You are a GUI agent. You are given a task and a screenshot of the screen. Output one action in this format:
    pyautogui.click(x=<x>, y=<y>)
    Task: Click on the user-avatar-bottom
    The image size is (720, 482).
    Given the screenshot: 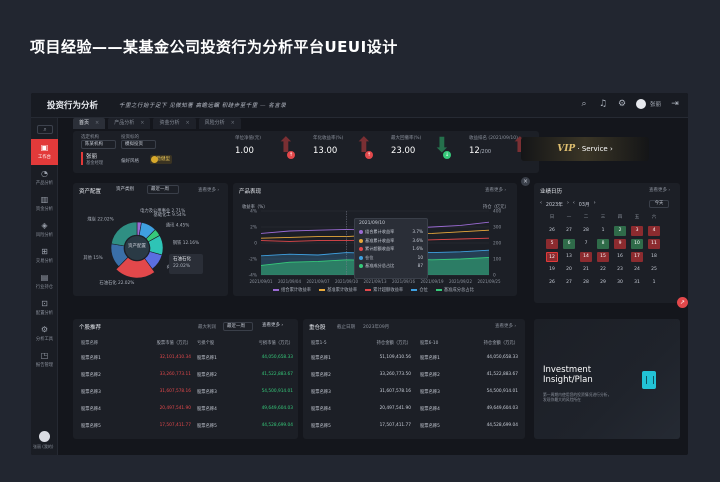 What is the action you would take?
    pyautogui.click(x=44, y=436)
    